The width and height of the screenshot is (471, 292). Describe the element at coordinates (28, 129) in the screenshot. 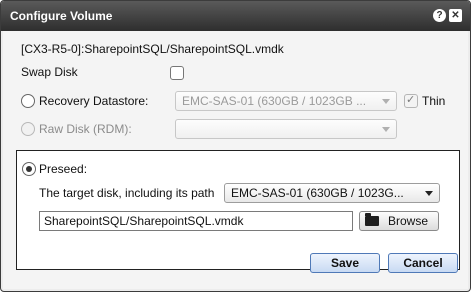

I see `raw-disk-radio` at that location.